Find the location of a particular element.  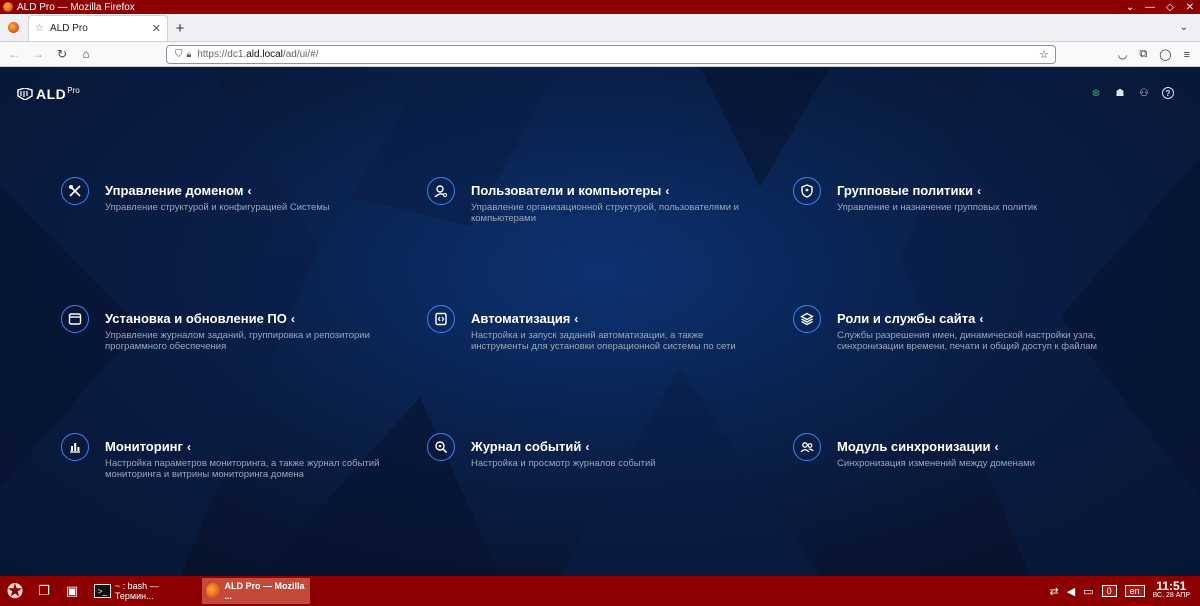

usb-icon: ⇄ is located at coordinates (1053, 591).